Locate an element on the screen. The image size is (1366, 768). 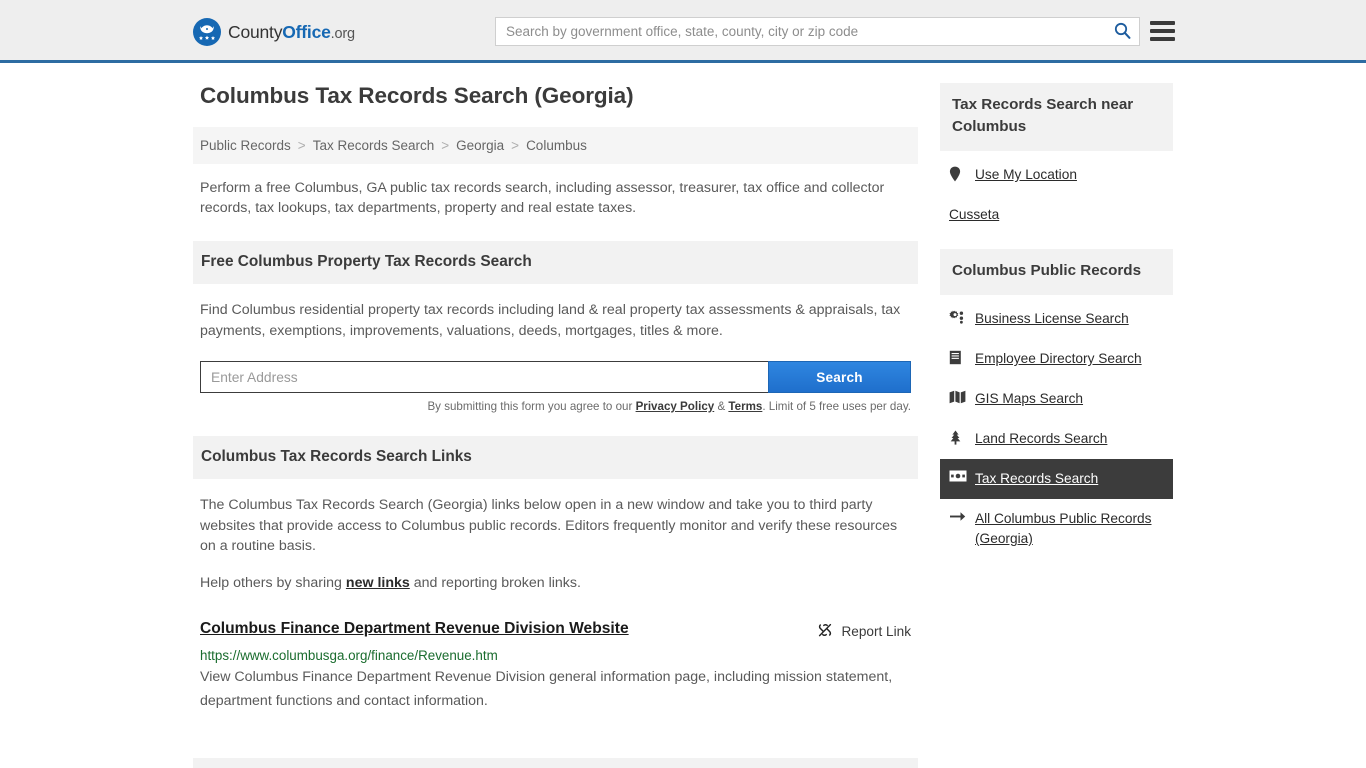
new-links-link: new links is located at coordinates (378, 583).